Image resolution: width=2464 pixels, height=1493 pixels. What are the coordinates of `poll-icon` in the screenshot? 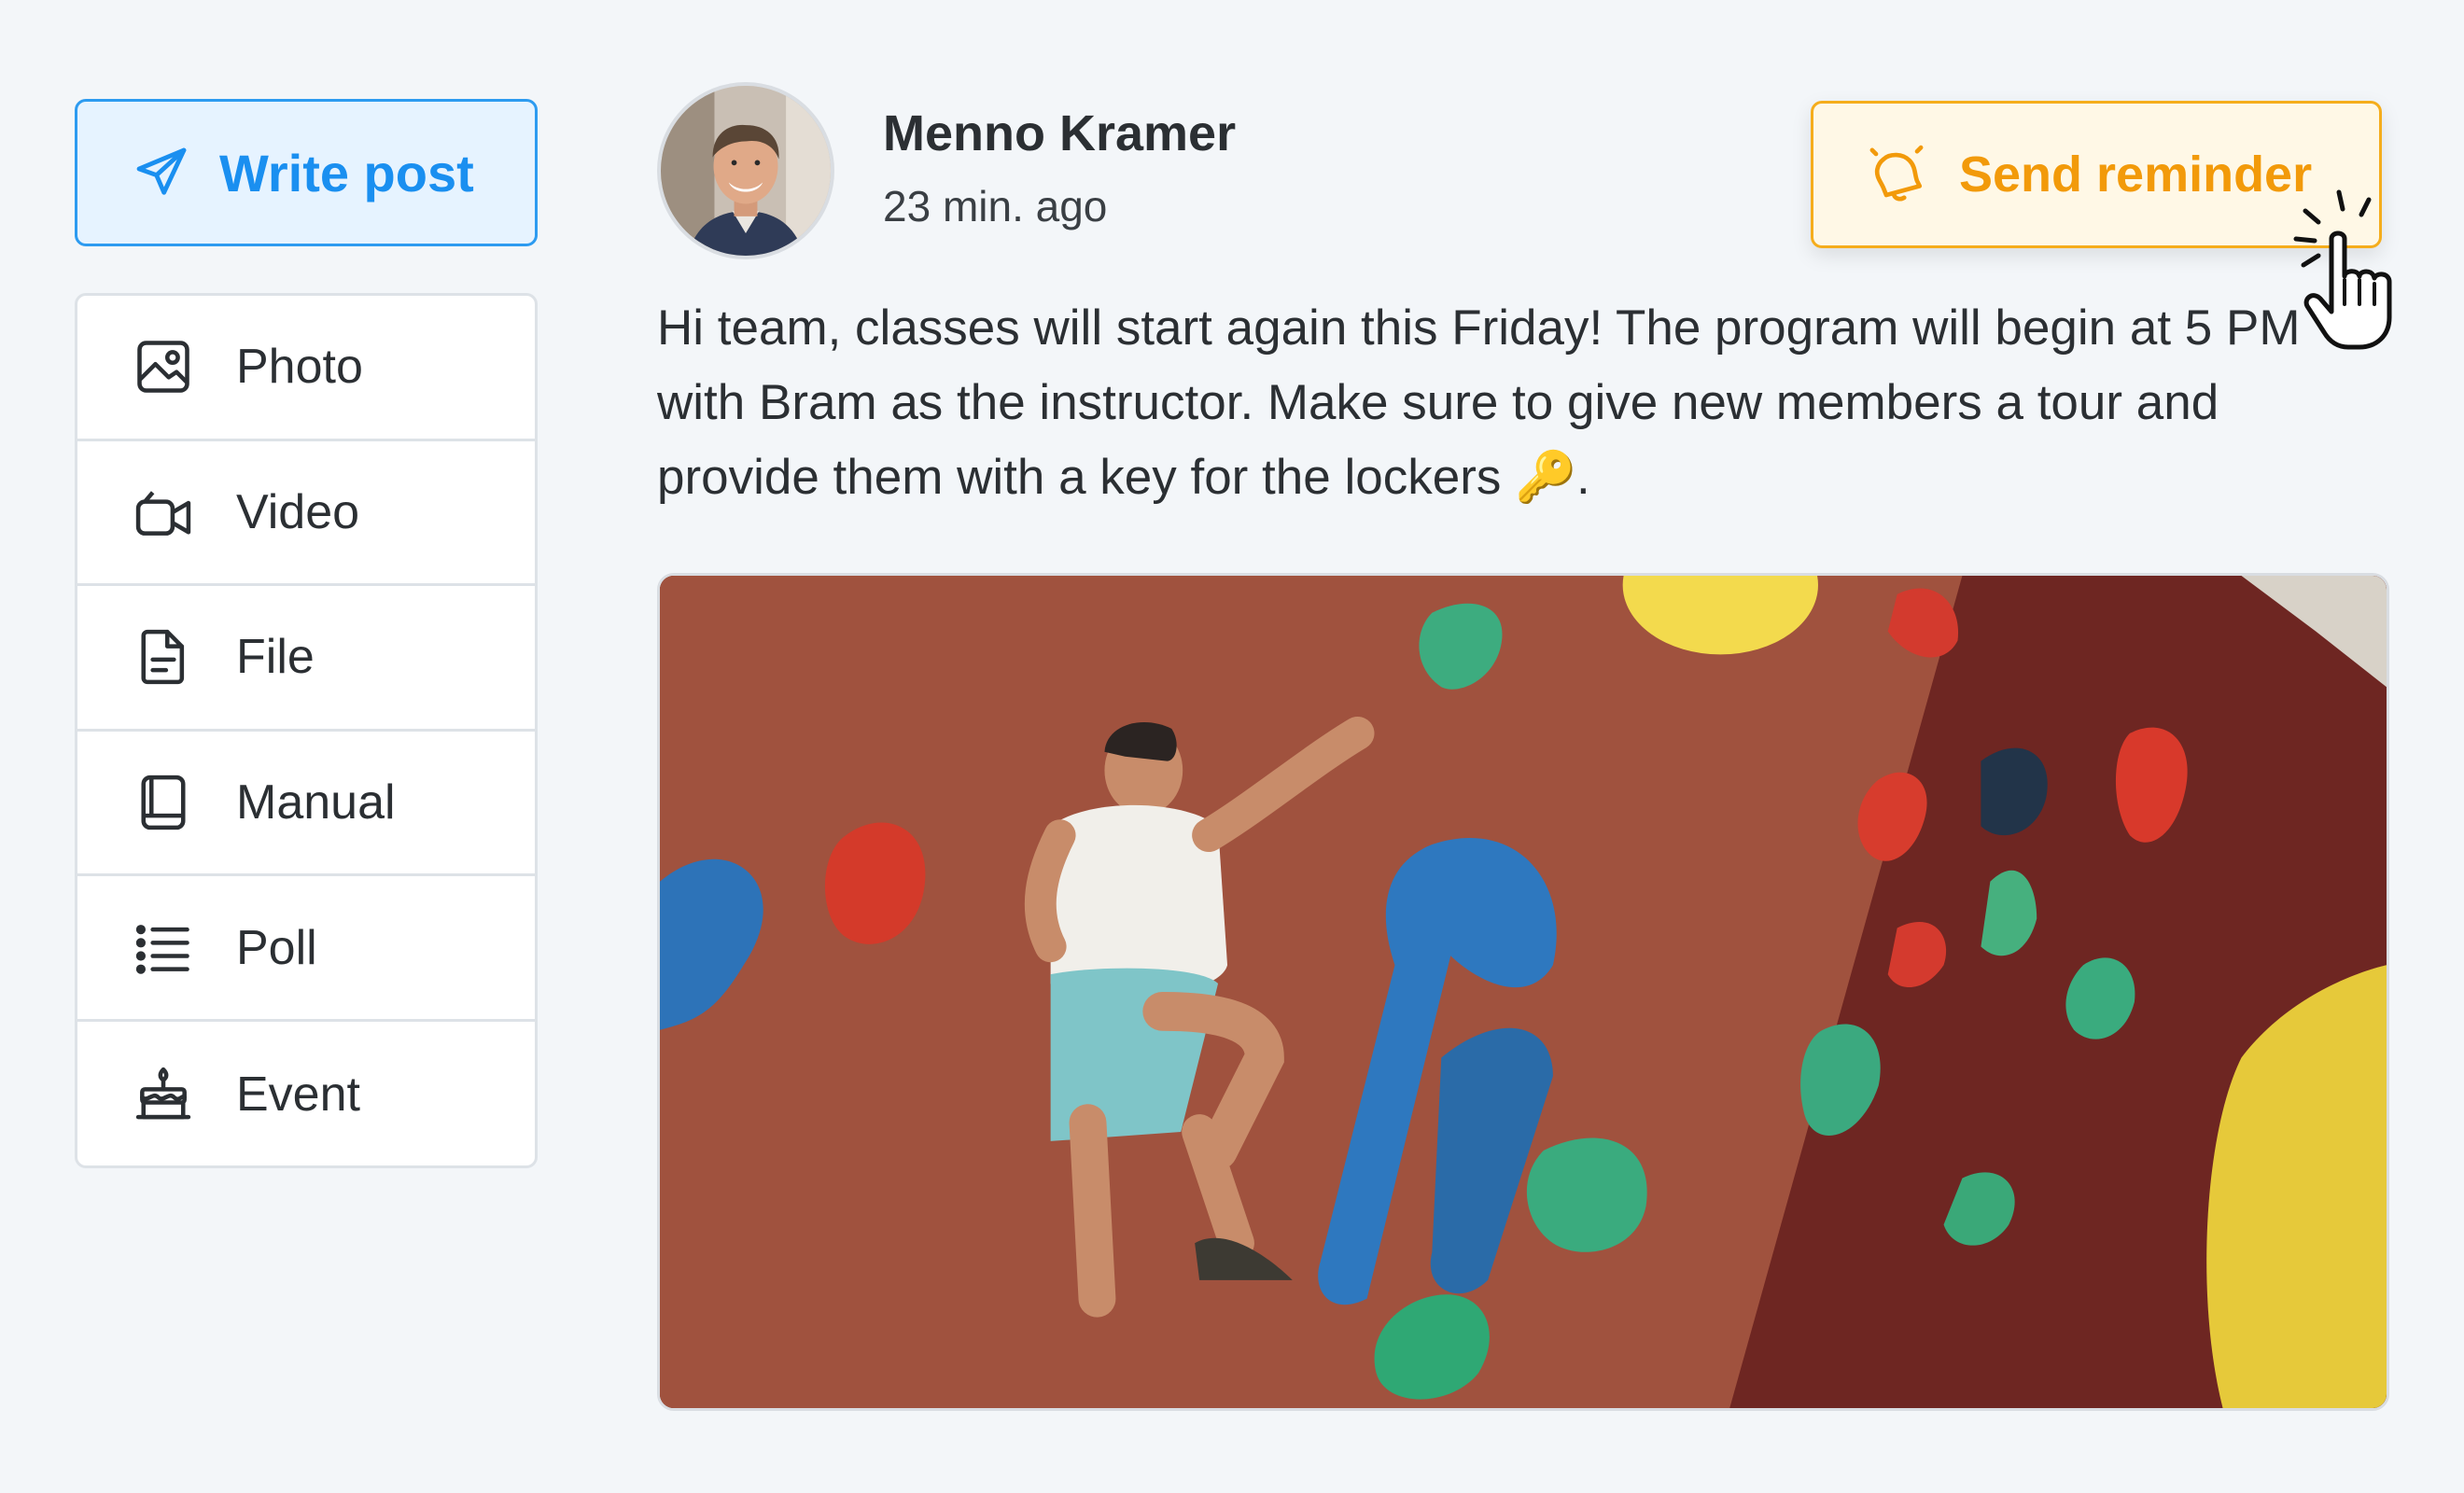 It's located at (162, 949).